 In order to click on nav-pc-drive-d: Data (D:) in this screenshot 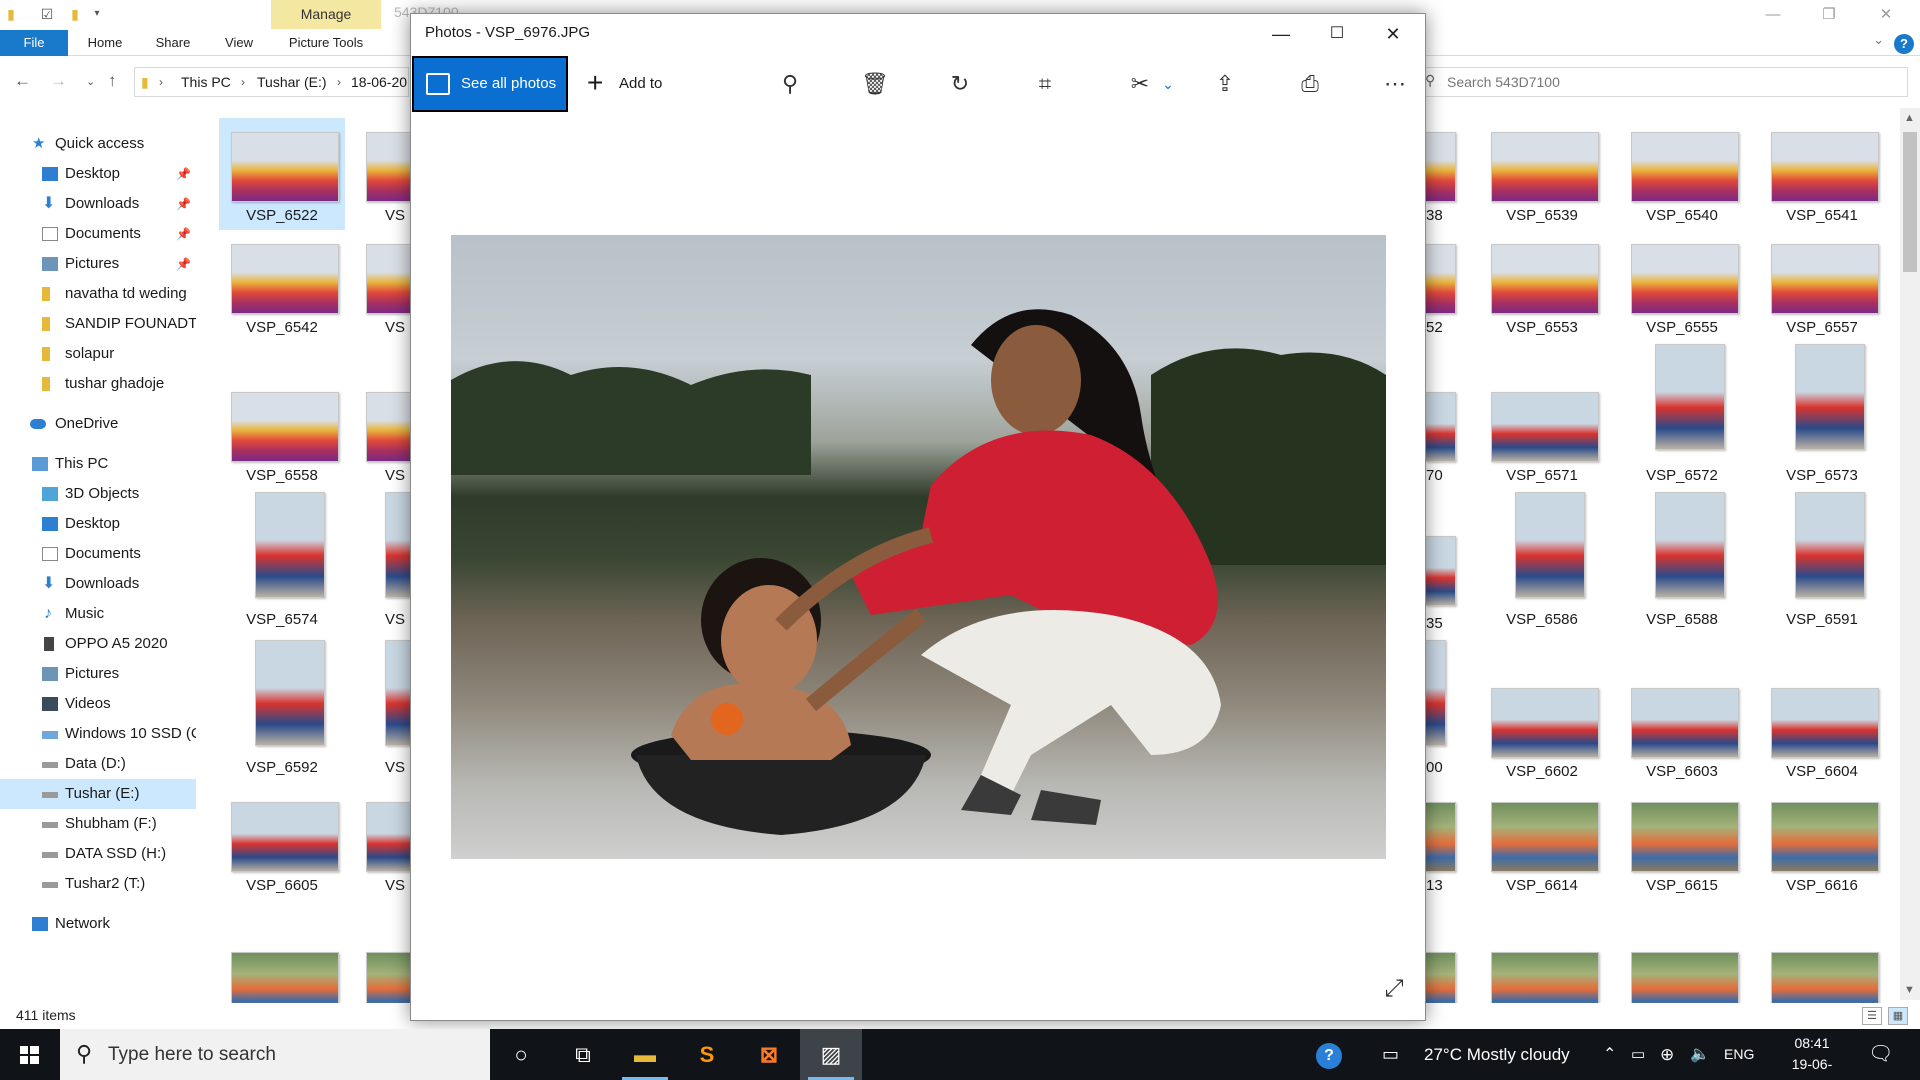, I will do `click(98, 764)`.